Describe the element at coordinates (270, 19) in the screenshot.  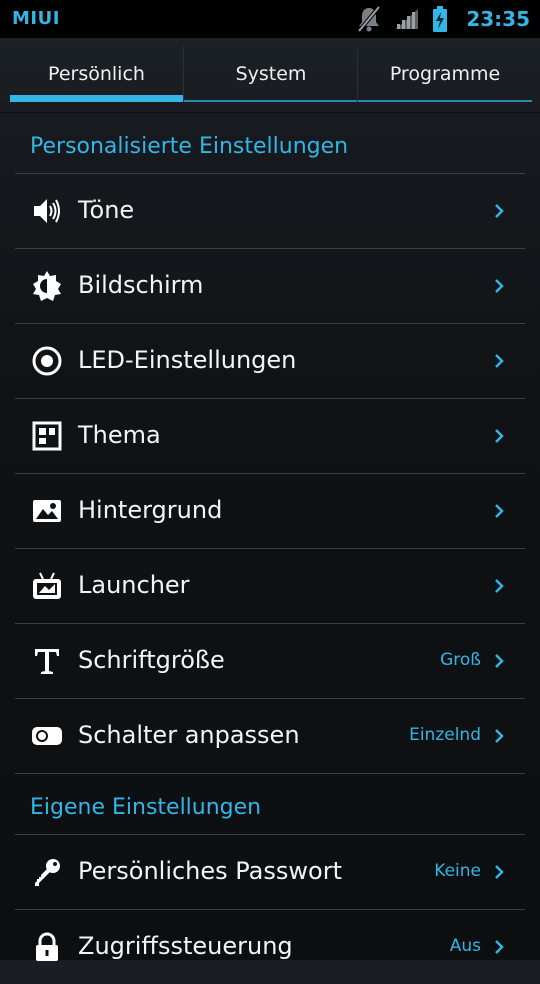
I see `status-bar: MIUI 23:35` at that location.